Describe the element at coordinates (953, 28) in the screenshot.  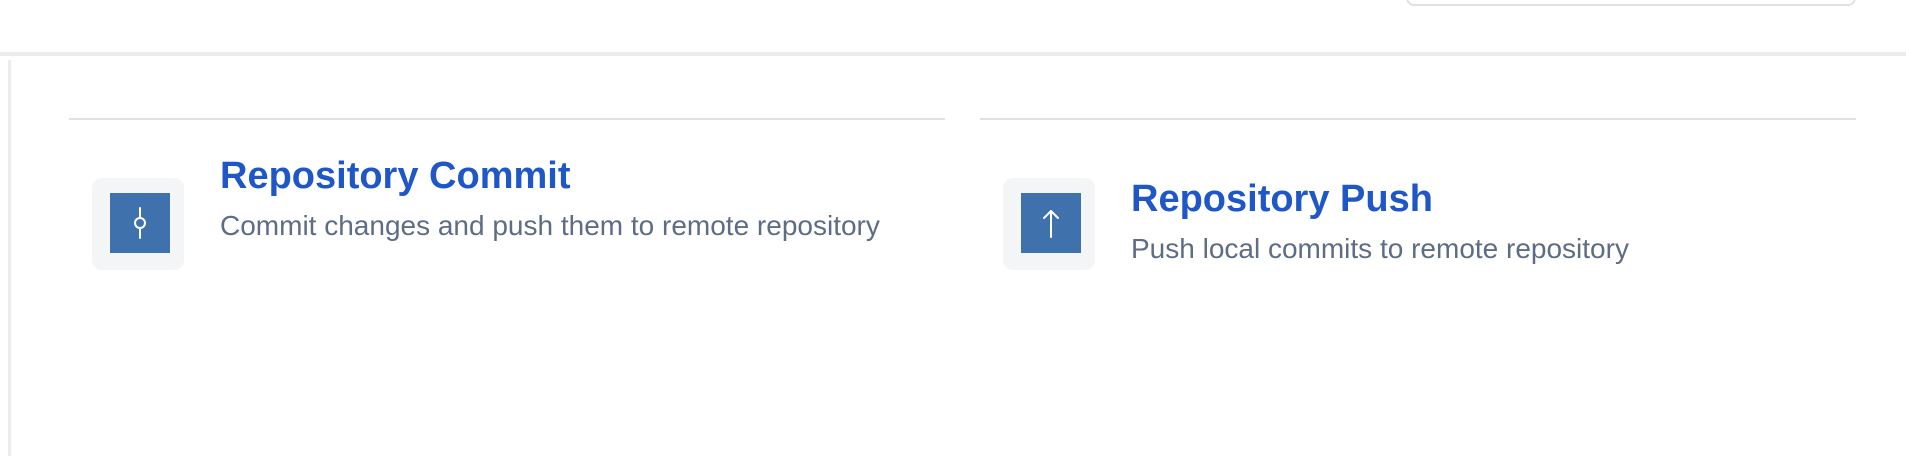
I see `top-toolbar` at that location.